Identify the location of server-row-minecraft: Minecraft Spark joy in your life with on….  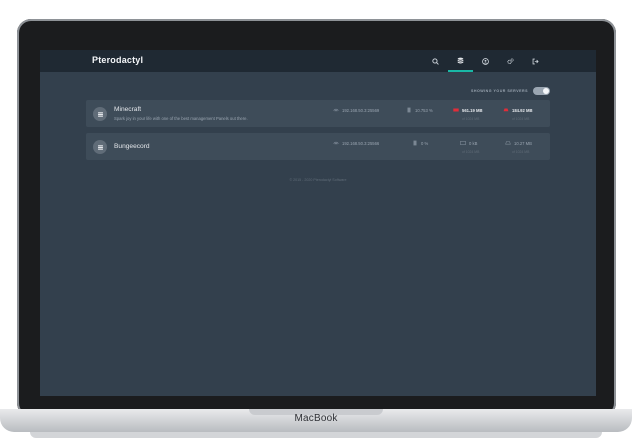
(318, 113).